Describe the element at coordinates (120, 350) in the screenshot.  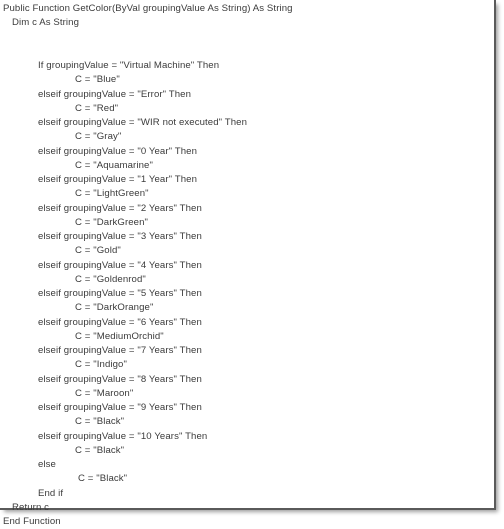
I see `code-line: elseif groupingValue = "7 Years" Then` at that location.